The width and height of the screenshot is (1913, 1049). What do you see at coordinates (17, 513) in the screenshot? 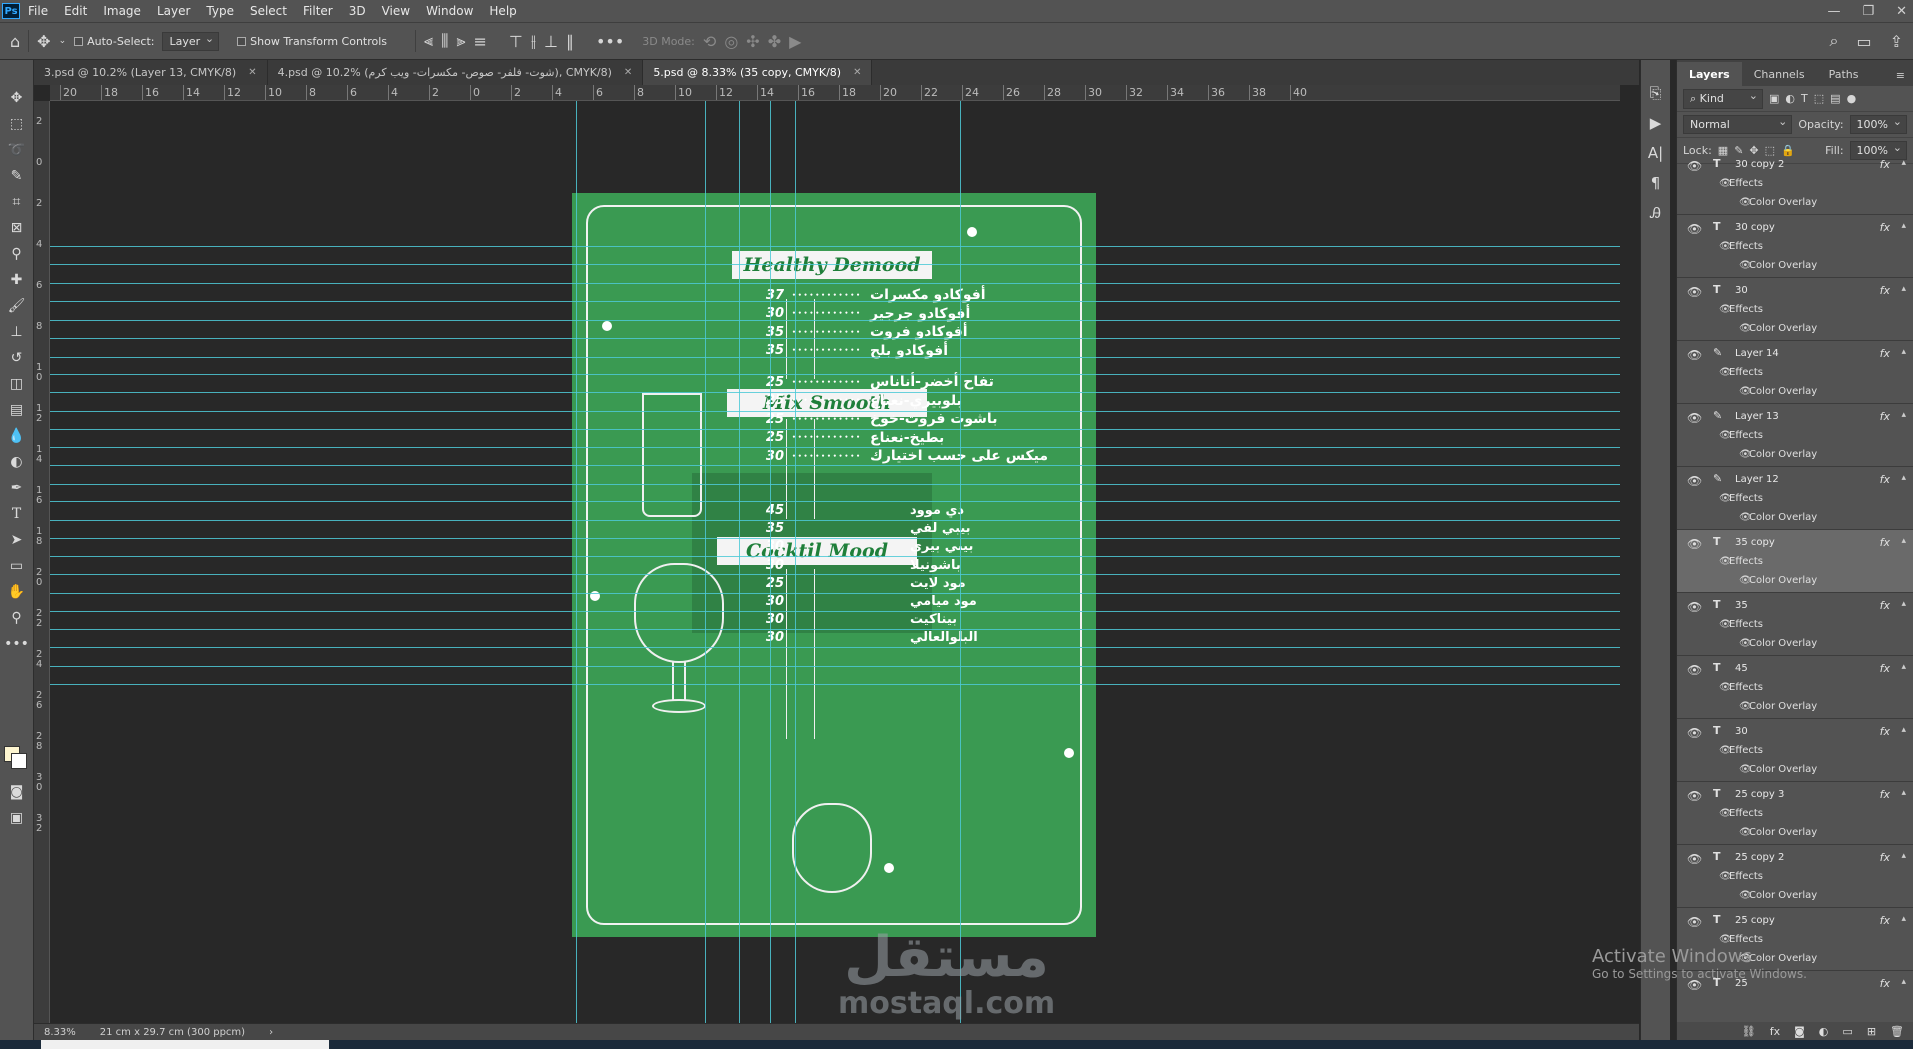
I see `type-tool-icon: T` at bounding box center [17, 513].